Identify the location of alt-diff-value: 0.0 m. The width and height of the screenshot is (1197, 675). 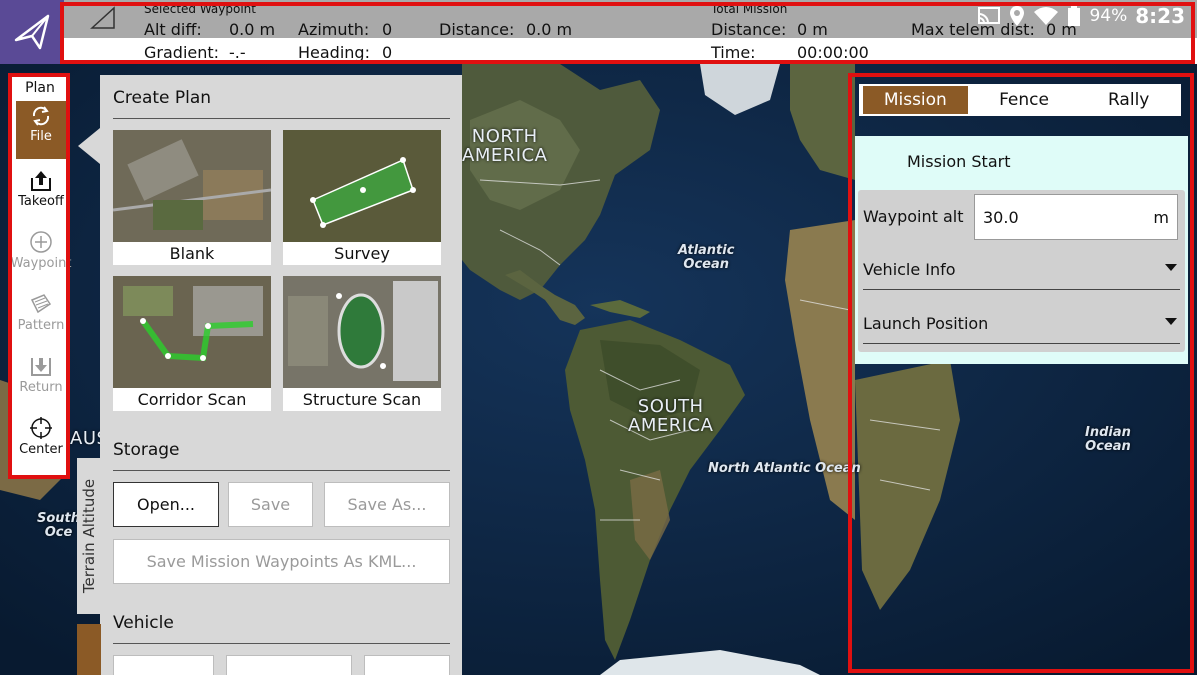
(252, 29).